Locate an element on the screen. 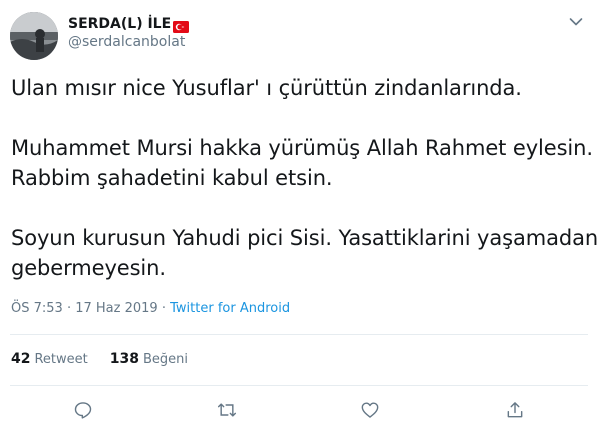 The width and height of the screenshot is (598, 444). like-stat: 138 Beğeni is located at coordinates (149, 359).